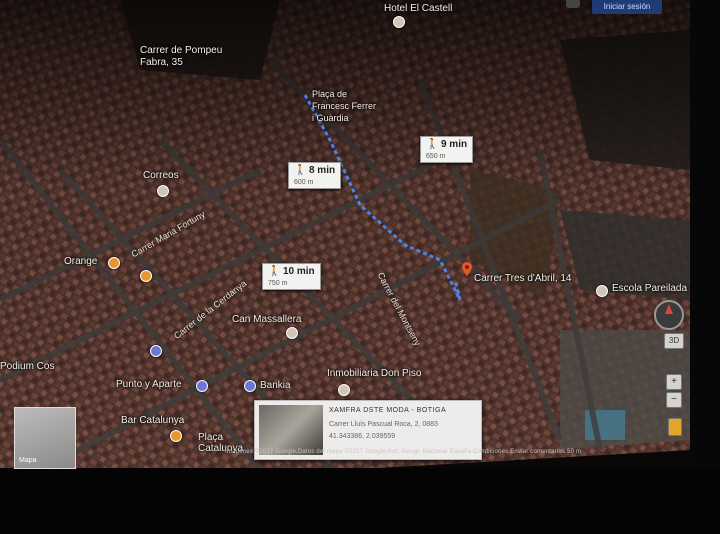 This screenshot has width=720, height=534. Describe the element at coordinates (649, 288) in the screenshot. I see `label-escola: Escola Pareilada` at that location.